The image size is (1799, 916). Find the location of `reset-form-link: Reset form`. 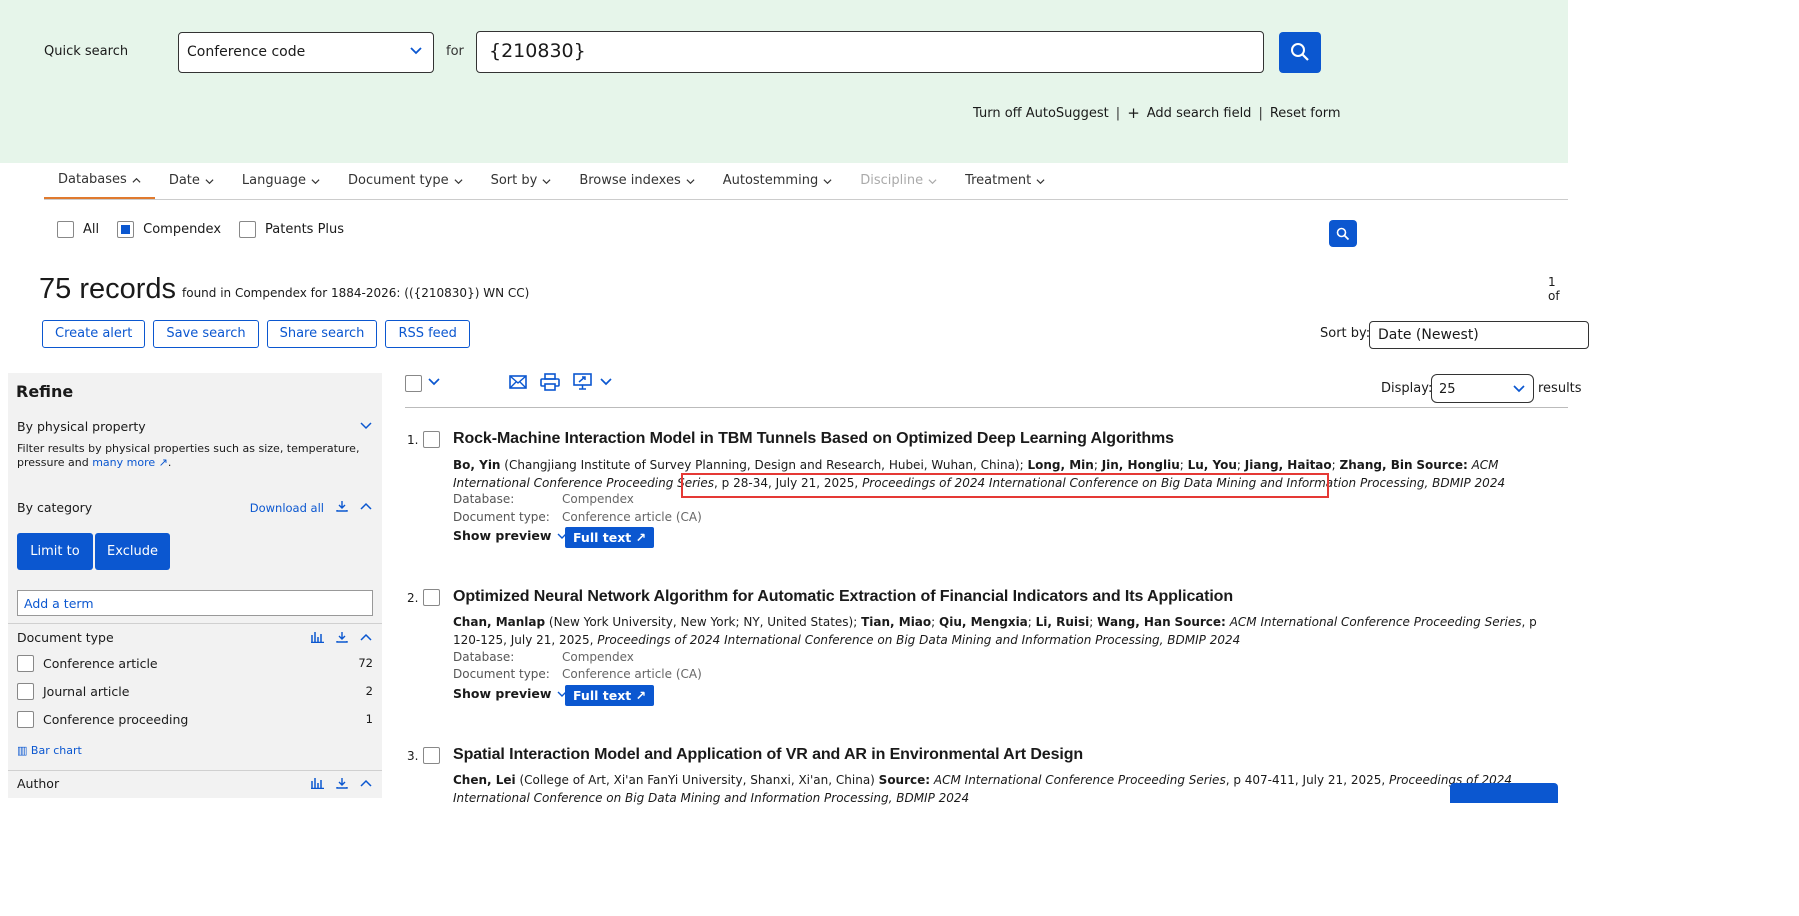

reset-form-link: Reset form is located at coordinates (1305, 113).